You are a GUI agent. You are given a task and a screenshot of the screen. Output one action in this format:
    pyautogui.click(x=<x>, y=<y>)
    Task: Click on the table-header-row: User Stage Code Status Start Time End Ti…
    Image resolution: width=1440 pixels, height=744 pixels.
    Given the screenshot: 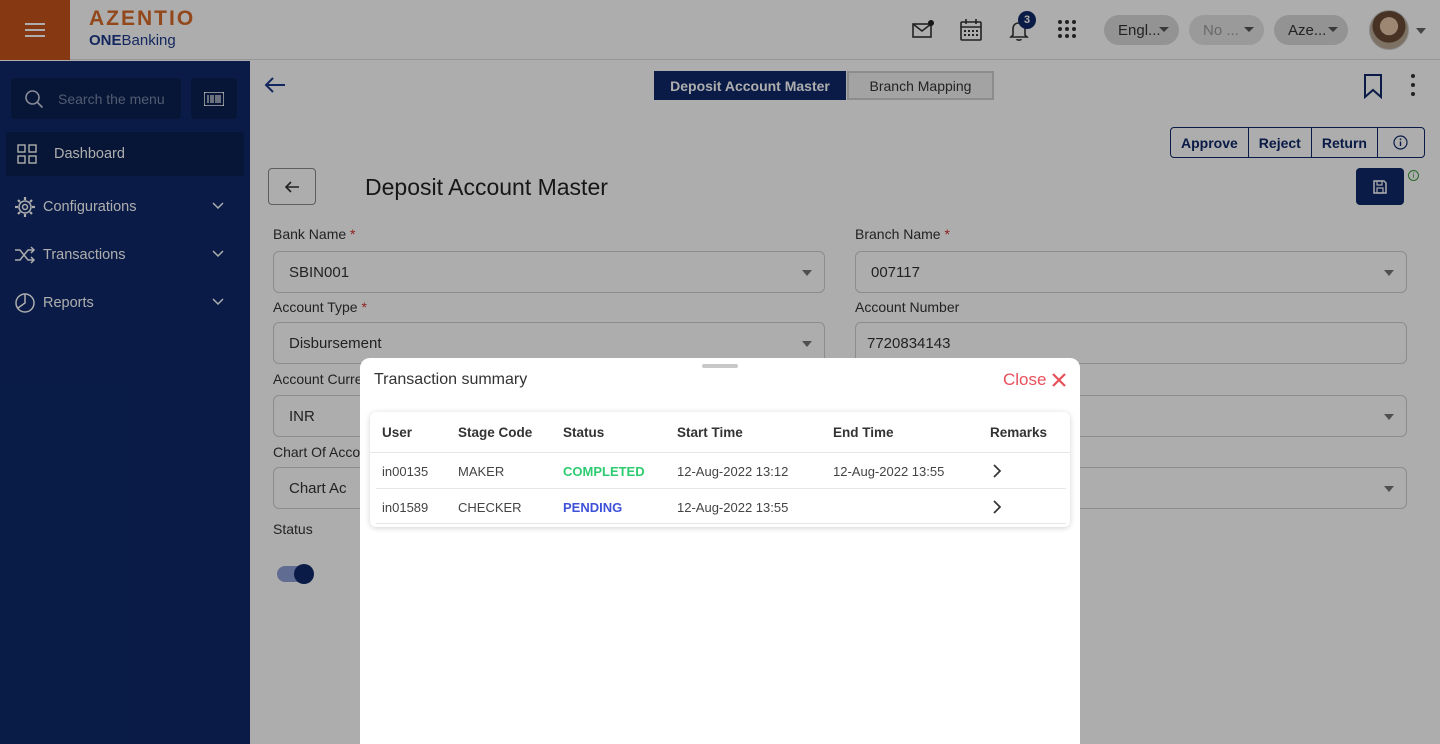 What is the action you would take?
    pyautogui.click(x=720, y=432)
    